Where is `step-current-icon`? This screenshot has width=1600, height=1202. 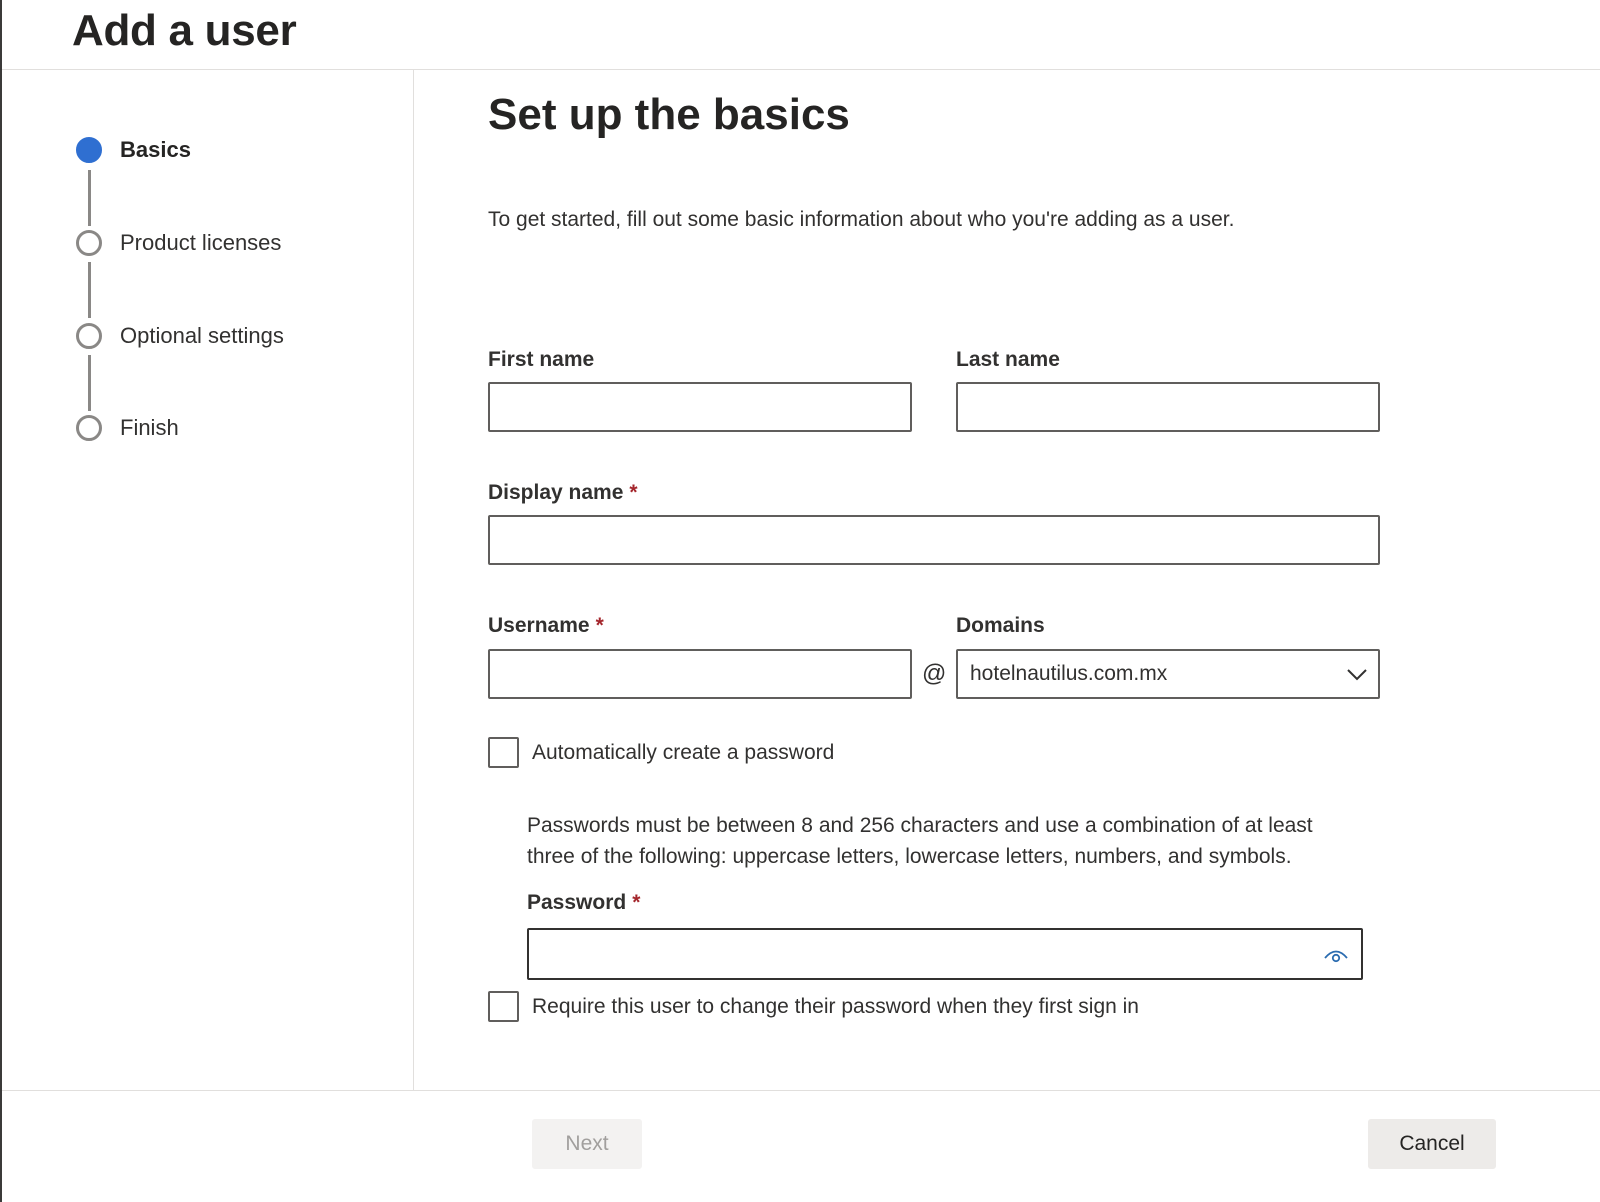 step-current-icon is located at coordinates (89, 150).